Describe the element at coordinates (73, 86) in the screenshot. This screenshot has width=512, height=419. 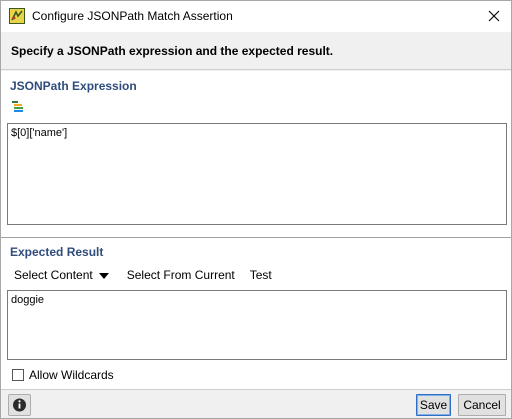
I see `expression-section-title: JSONPath Expression` at that location.